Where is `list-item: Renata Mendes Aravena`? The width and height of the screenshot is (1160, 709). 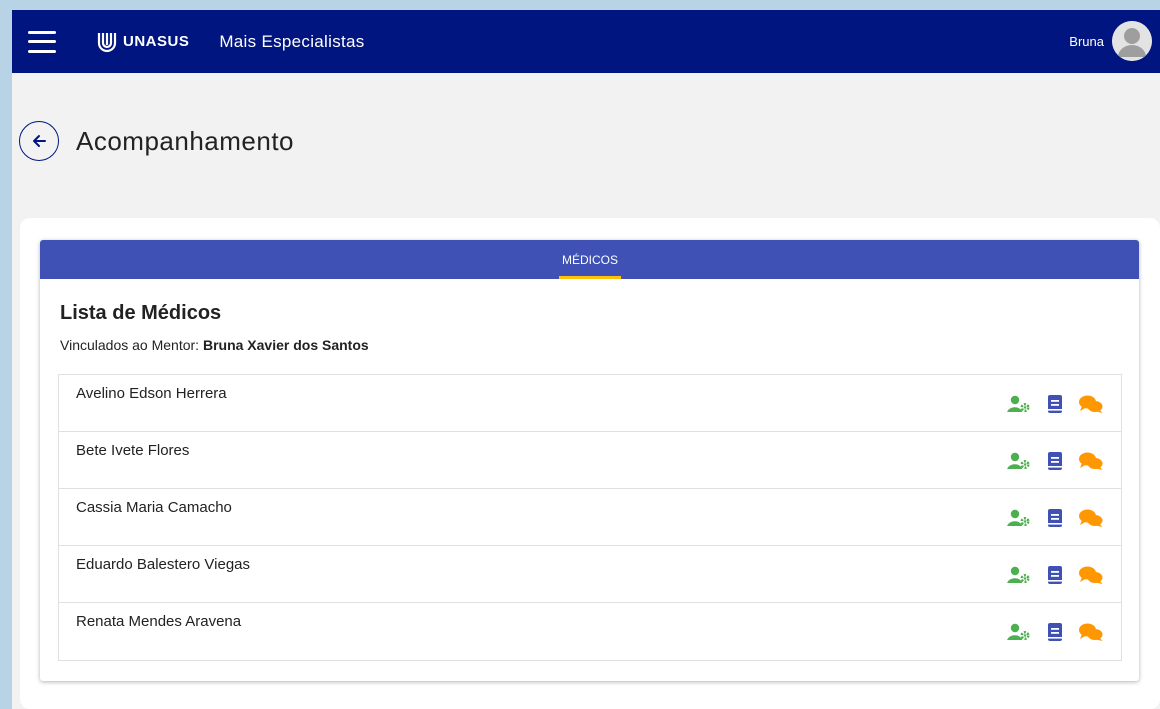
list-item: Renata Mendes Aravena is located at coordinates (590, 631).